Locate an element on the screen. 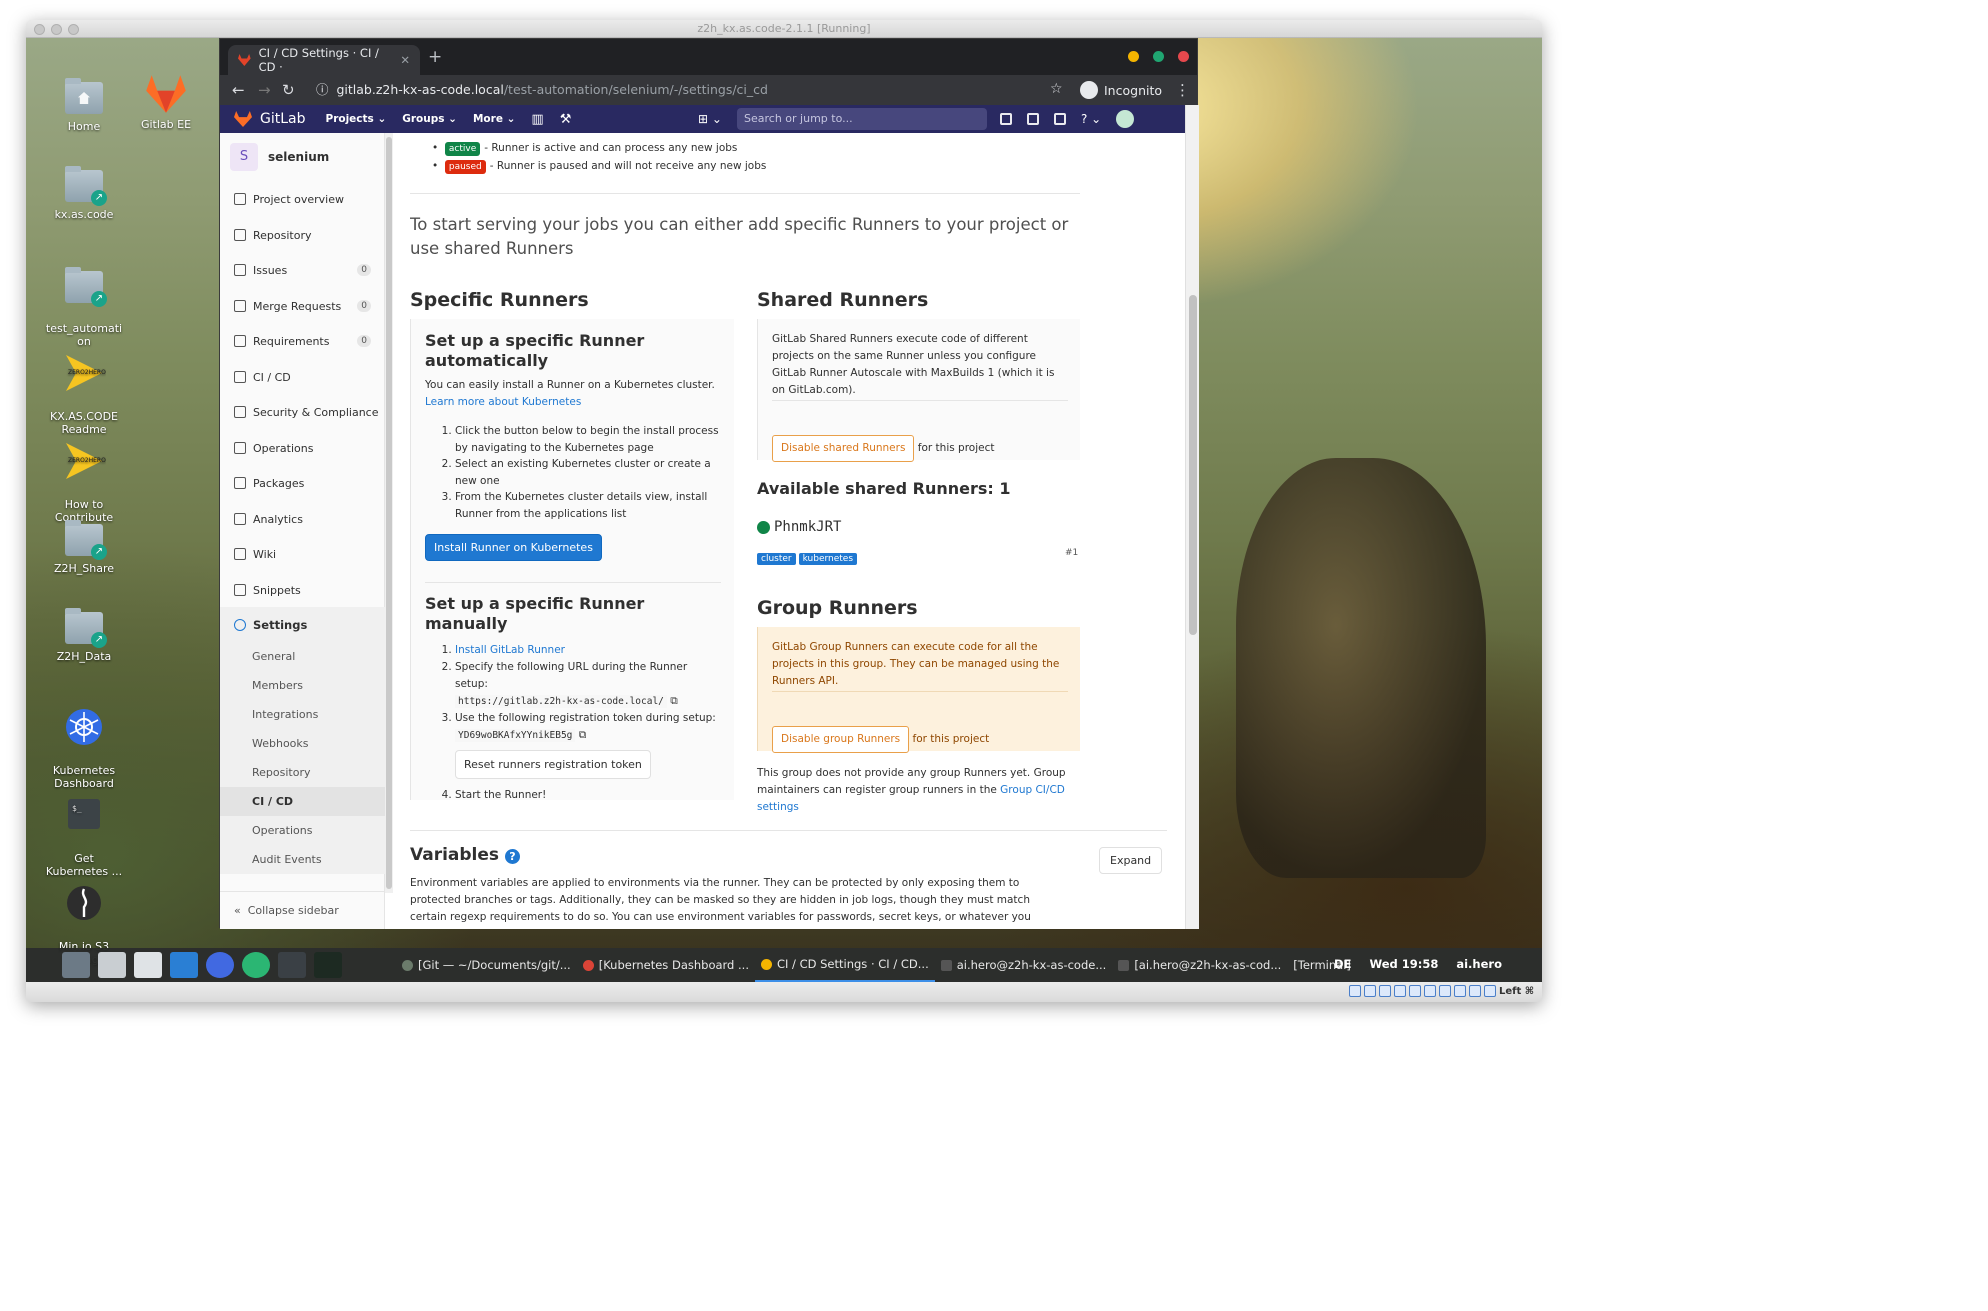 Image resolution: width=1988 pixels, height=1311 pixels. copy-url-icon: ⧉ is located at coordinates (674, 701).